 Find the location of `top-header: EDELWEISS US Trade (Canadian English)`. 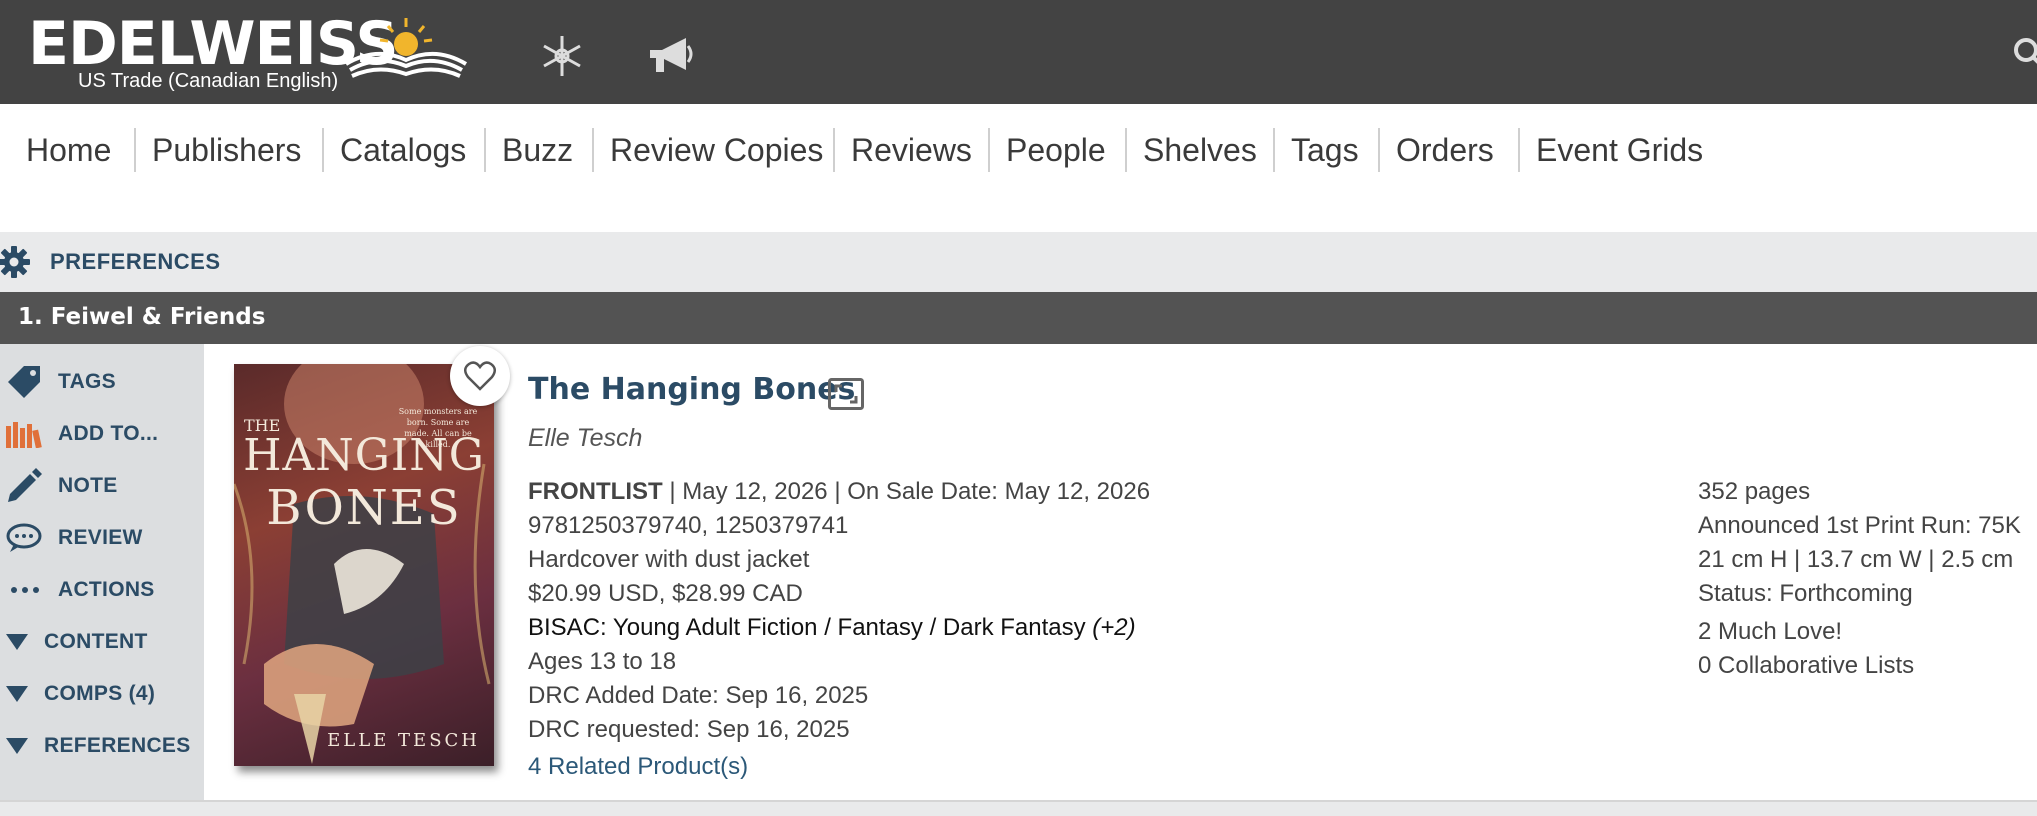

top-header: EDELWEISS US Trade (Canadian English) is located at coordinates (1018, 52).